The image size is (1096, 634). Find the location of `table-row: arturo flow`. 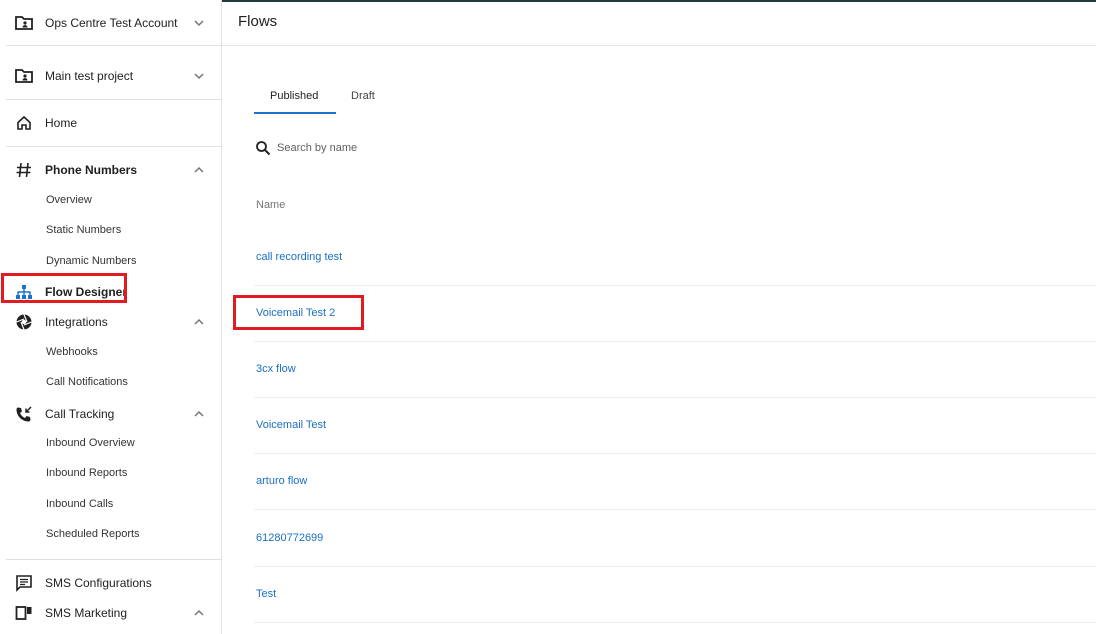

table-row: arturo flow is located at coordinates (675, 481).